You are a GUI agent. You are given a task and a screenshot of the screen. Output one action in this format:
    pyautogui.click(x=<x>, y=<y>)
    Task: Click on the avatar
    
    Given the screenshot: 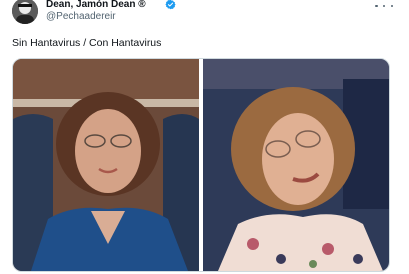 What is the action you would take?
    pyautogui.click(x=25, y=12)
    